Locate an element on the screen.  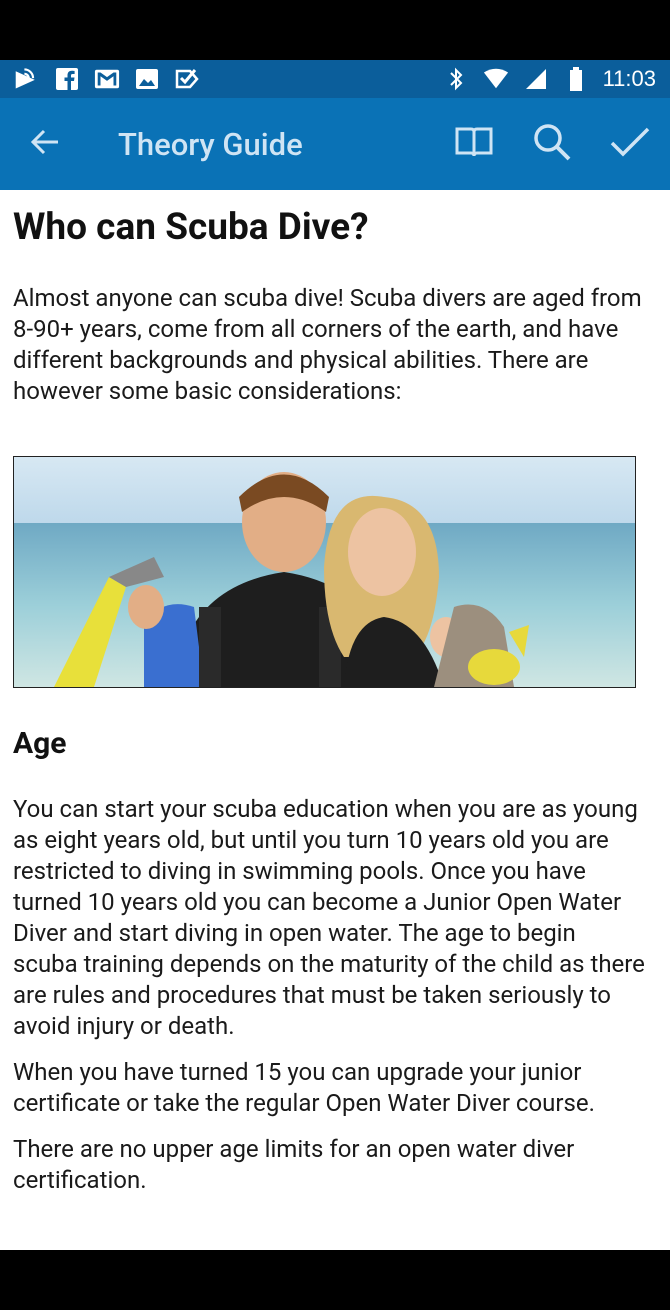
battery-icon is located at coordinates (576, 79).